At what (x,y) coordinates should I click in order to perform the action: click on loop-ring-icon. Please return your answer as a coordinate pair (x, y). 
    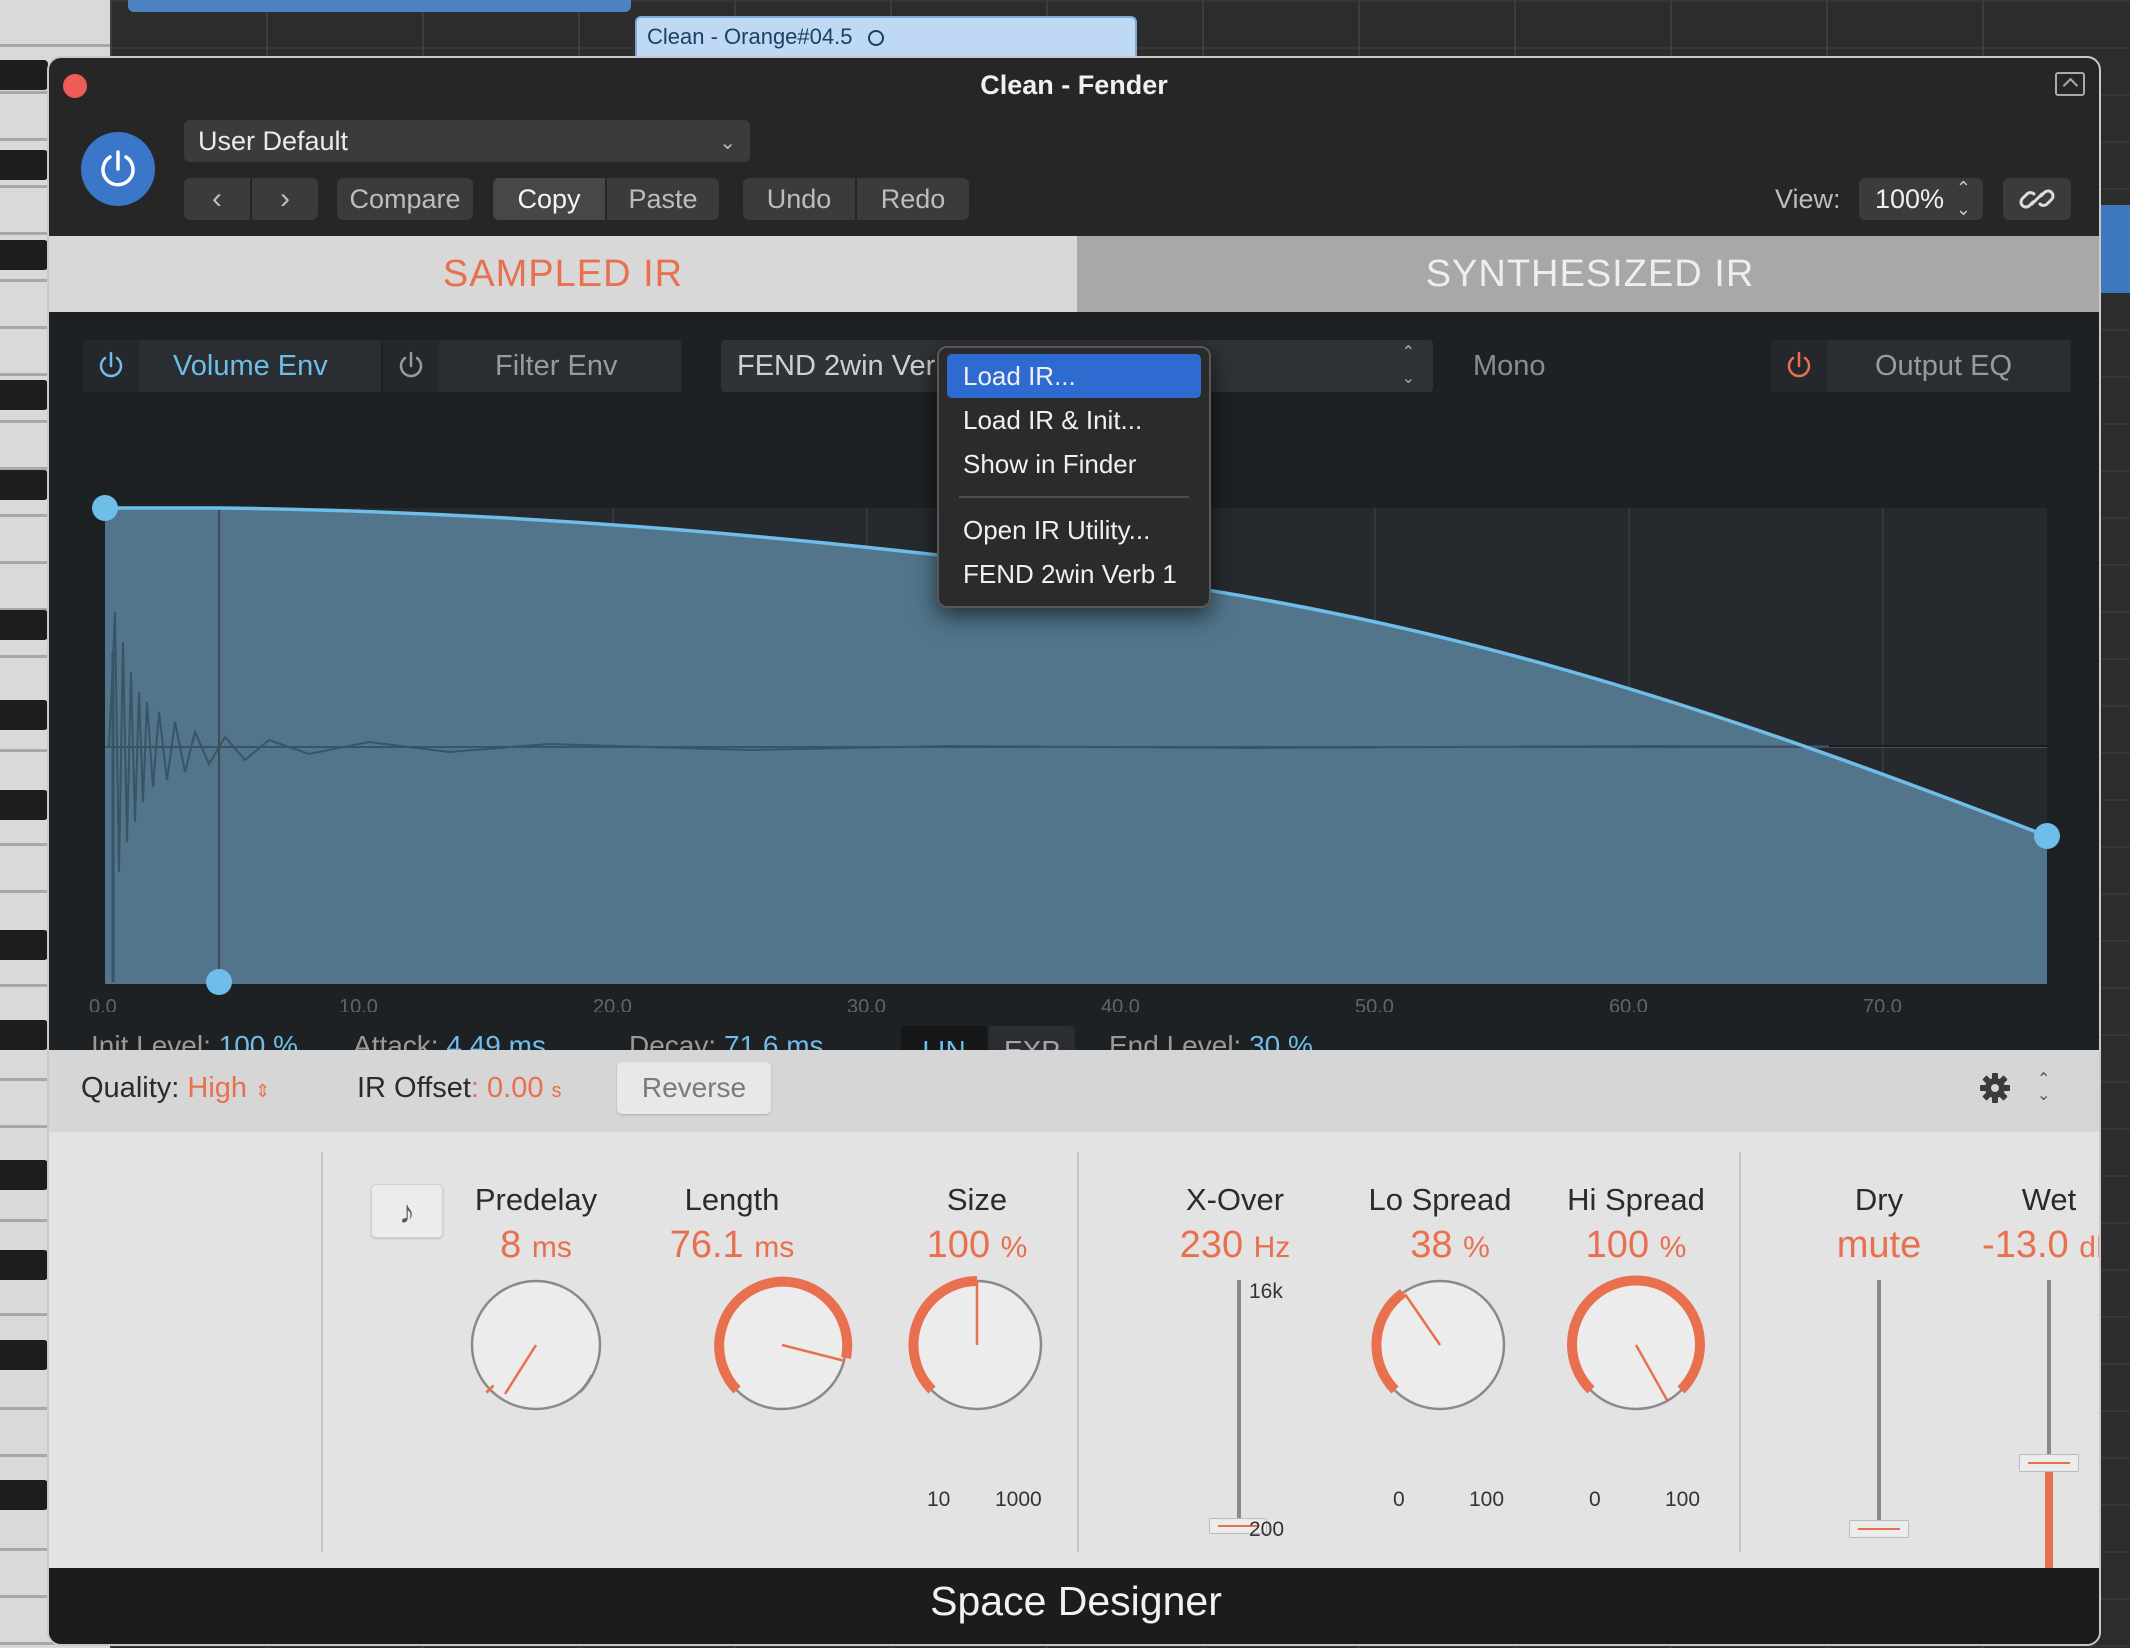
    Looking at the image, I should click on (876, 38).